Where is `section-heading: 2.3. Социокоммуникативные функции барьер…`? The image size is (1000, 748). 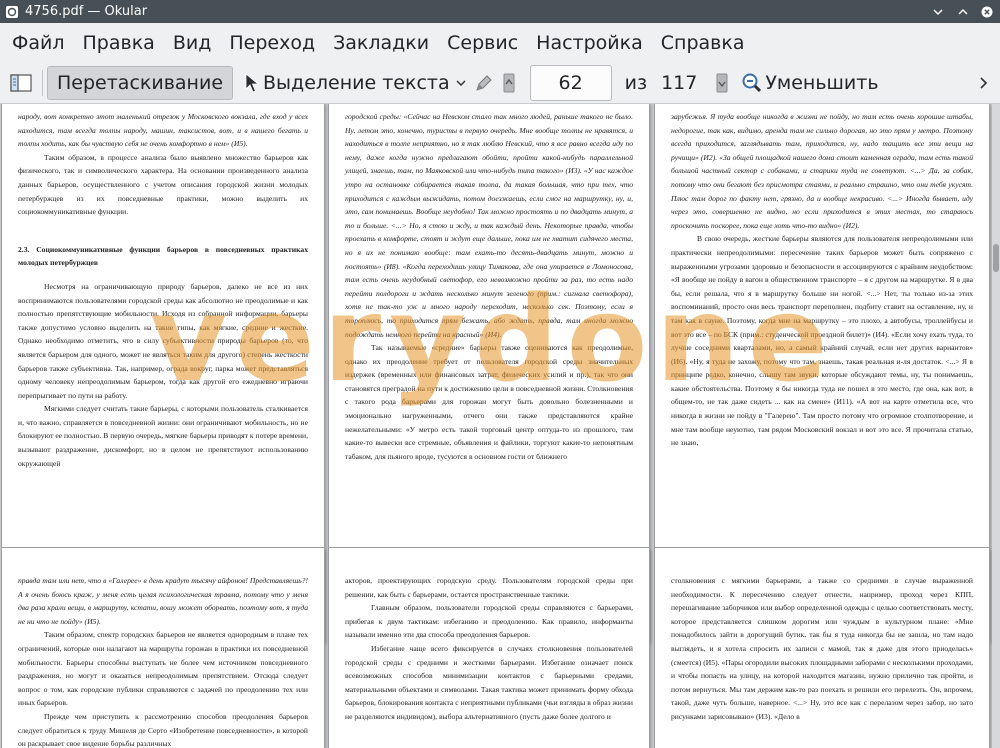
section-heading: 2.3. Социокоммуникативные функции барьер… is located at coordinates (163, 256).